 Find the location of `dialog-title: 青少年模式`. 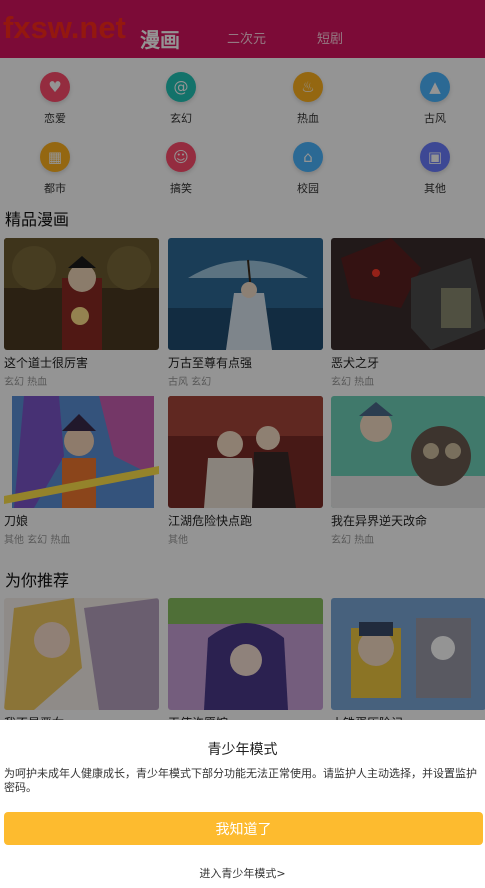

dialog-title: 青少年模式 is located at coordinates (242, 750).